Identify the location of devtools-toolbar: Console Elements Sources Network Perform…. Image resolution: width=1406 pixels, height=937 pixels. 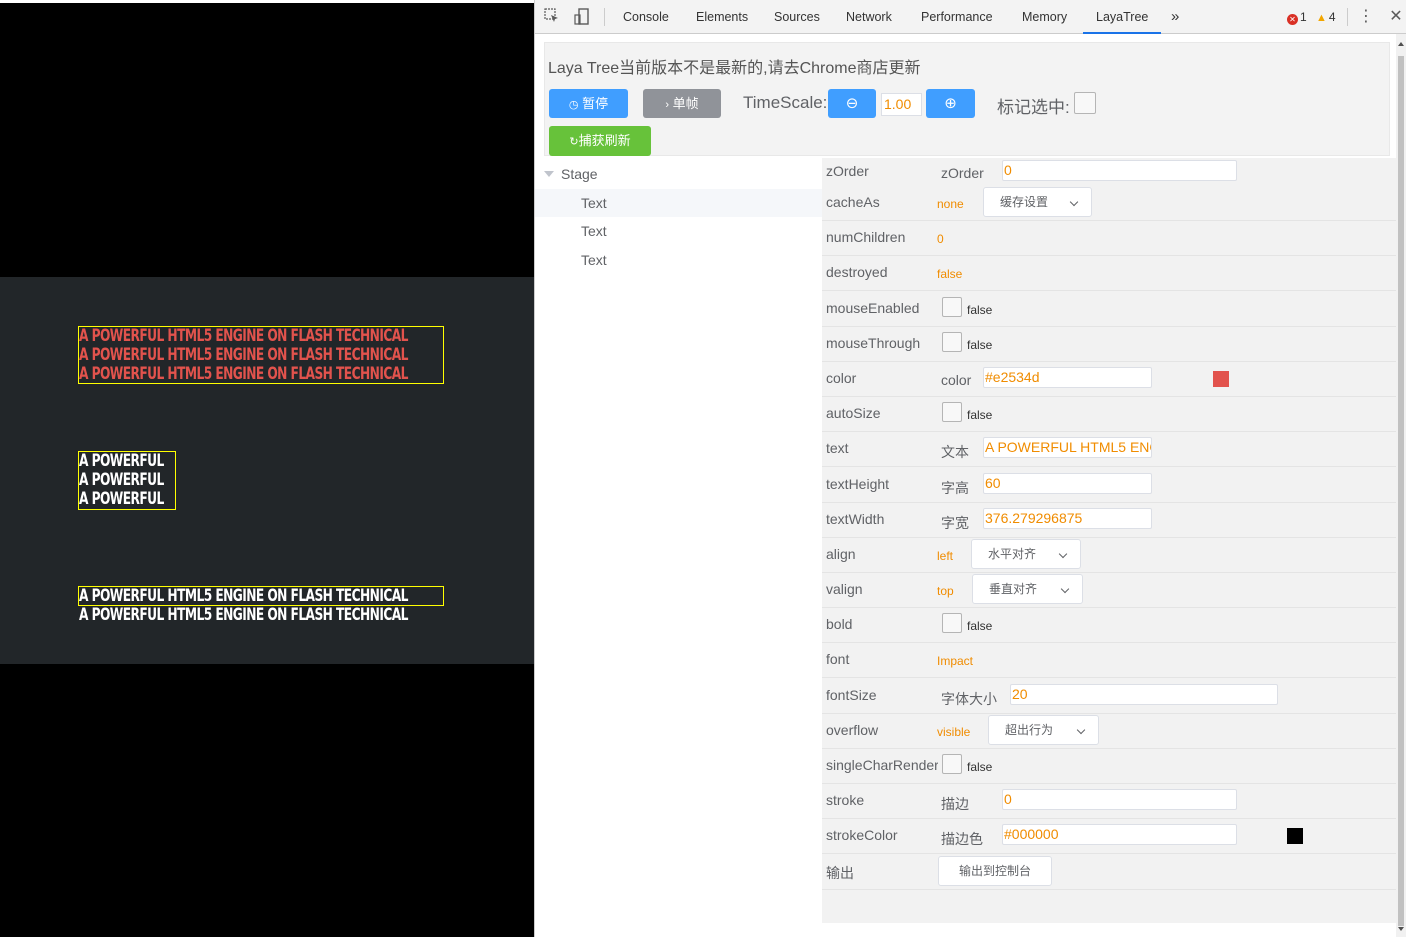
(970, 17).